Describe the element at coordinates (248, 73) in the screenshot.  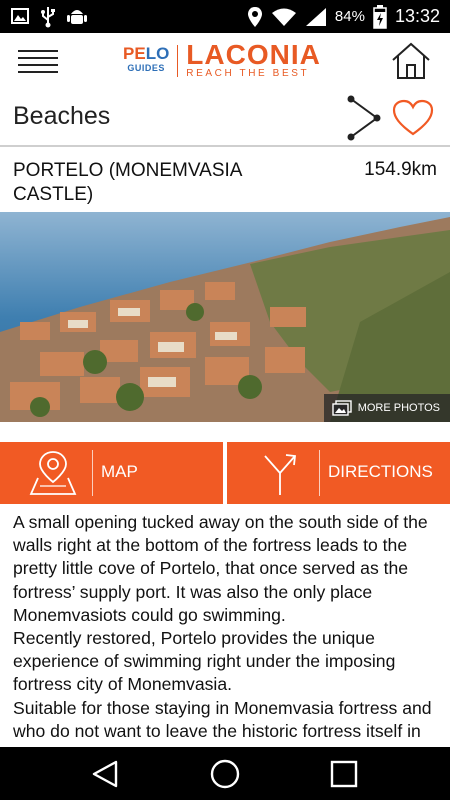
I see `logo-tagline: REACH THE BEST` at that location.